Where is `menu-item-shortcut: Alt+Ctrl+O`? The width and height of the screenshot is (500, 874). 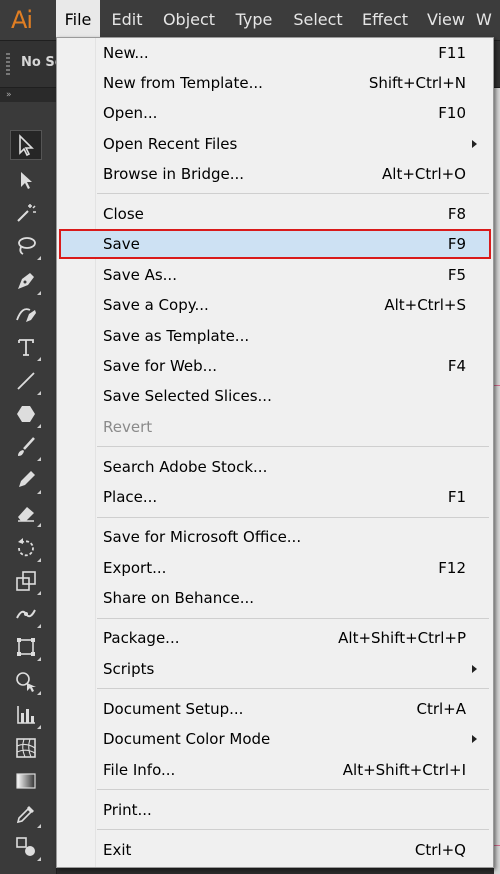
menu-item-shortcut: Alt+Ctrl+O is located at coordinates (424, 174).